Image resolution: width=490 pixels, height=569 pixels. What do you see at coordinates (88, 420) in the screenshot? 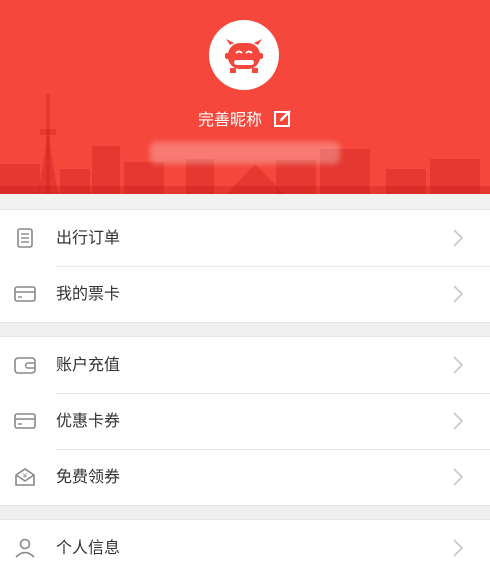
I see `menu-item-label: 优惠卡券` at bounding box center [88, 420].